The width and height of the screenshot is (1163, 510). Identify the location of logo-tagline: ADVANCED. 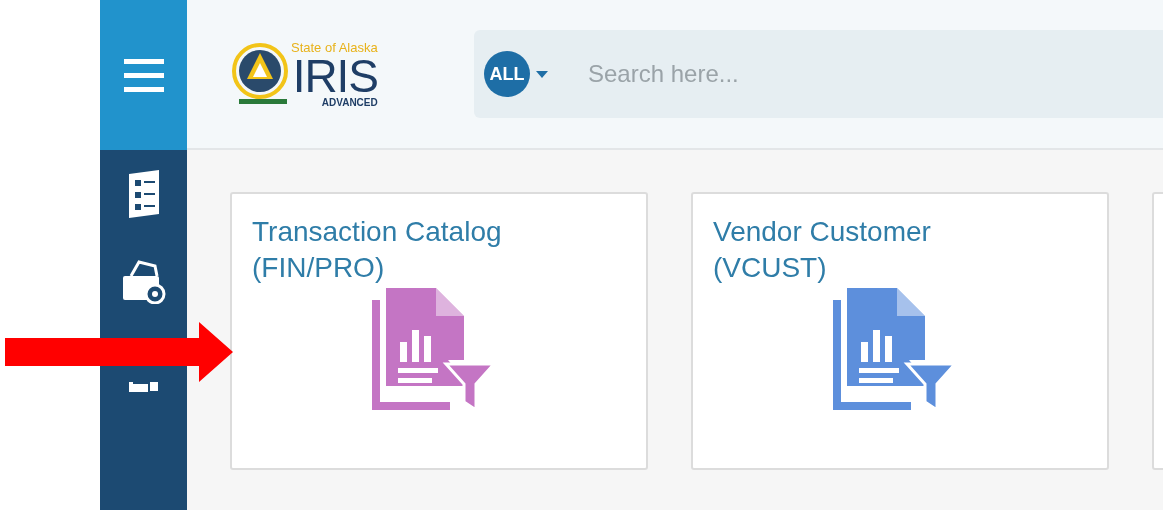
(349, 102).